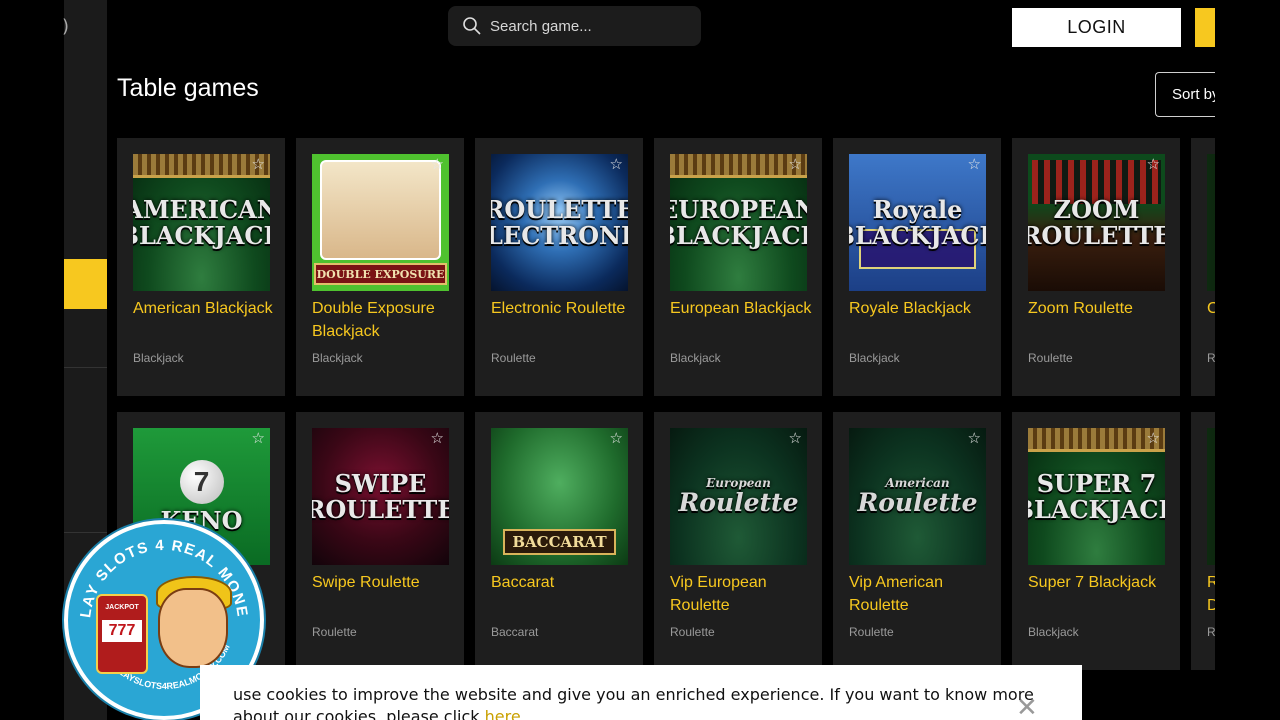 Image resolution: width=1280 pixels, height=720 pixels. Describe the element at coordinates (1100, 582) in the screenshot. I see `game-title: Super 7 Blackjack` at that location.